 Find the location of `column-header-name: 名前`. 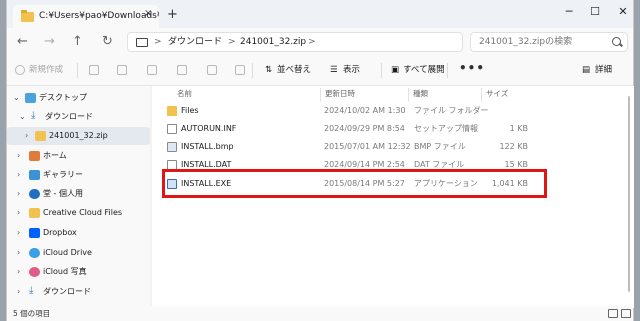

column-header-name: 名前 is located at coordinates (184, 94).